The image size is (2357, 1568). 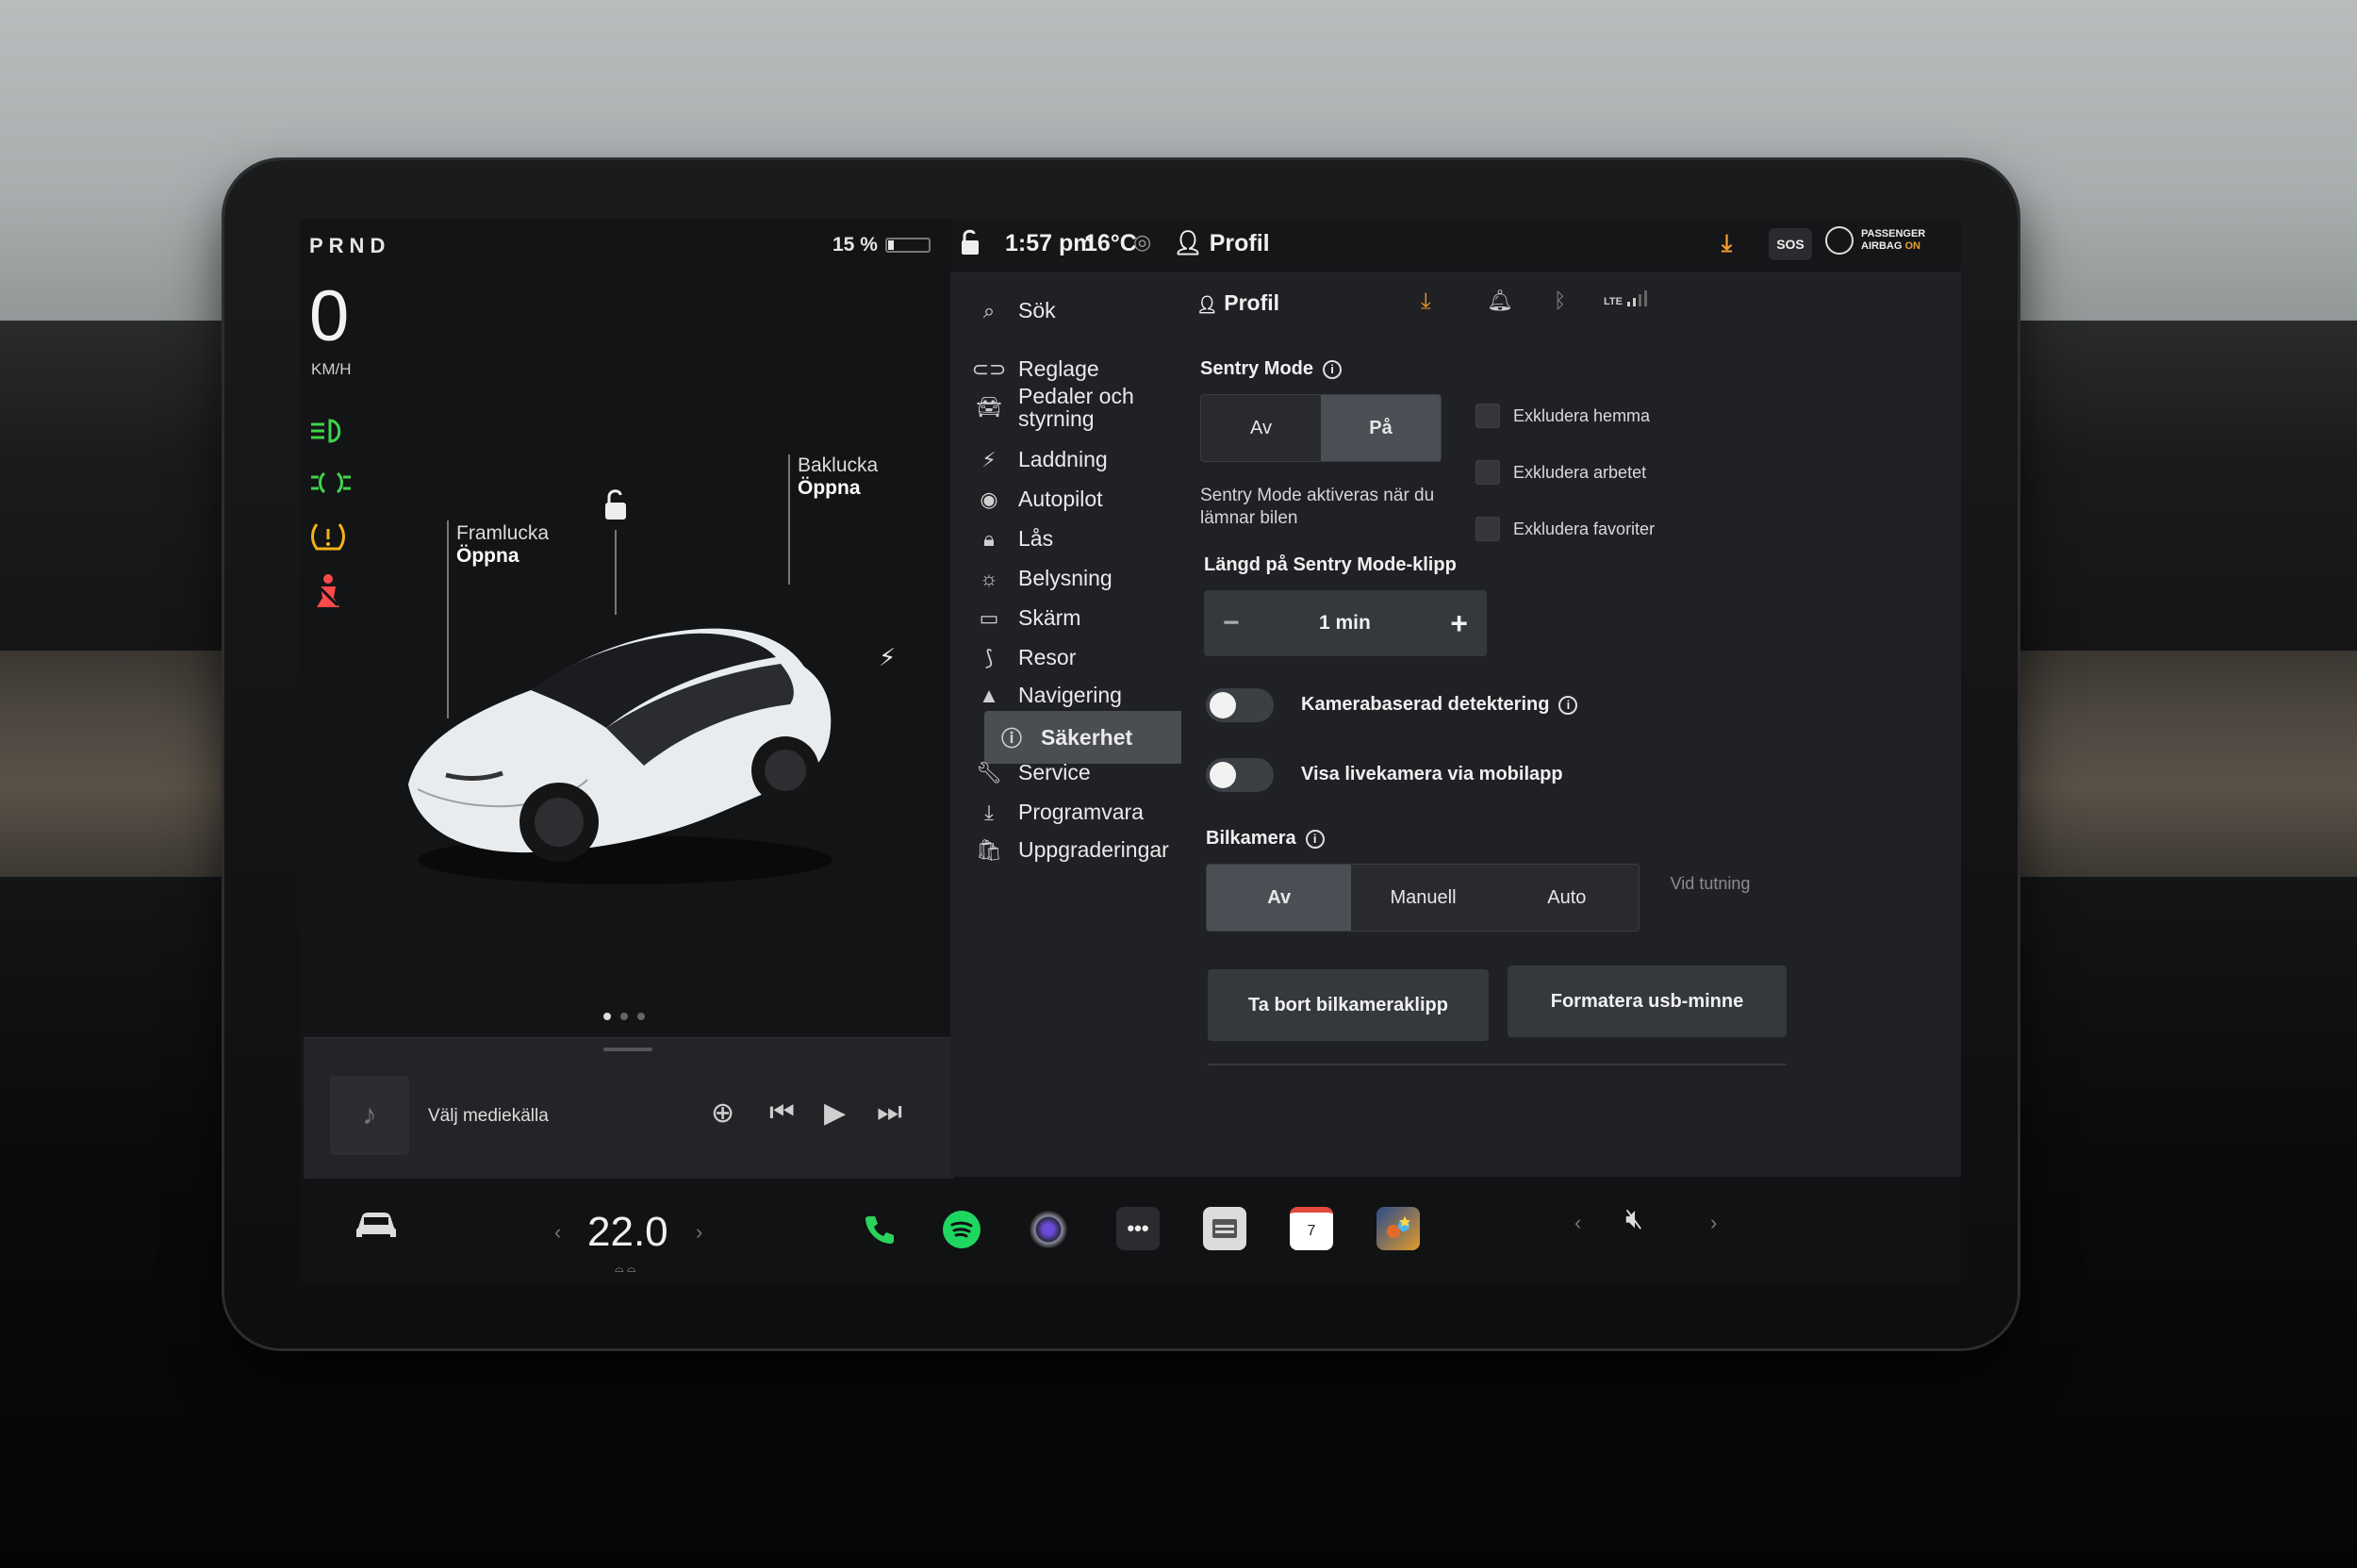 What do you see at coordinates (627, 1232) in the screenshot?
I see `cabin-temperature: 22.0` at bounding box center [627, 1232].